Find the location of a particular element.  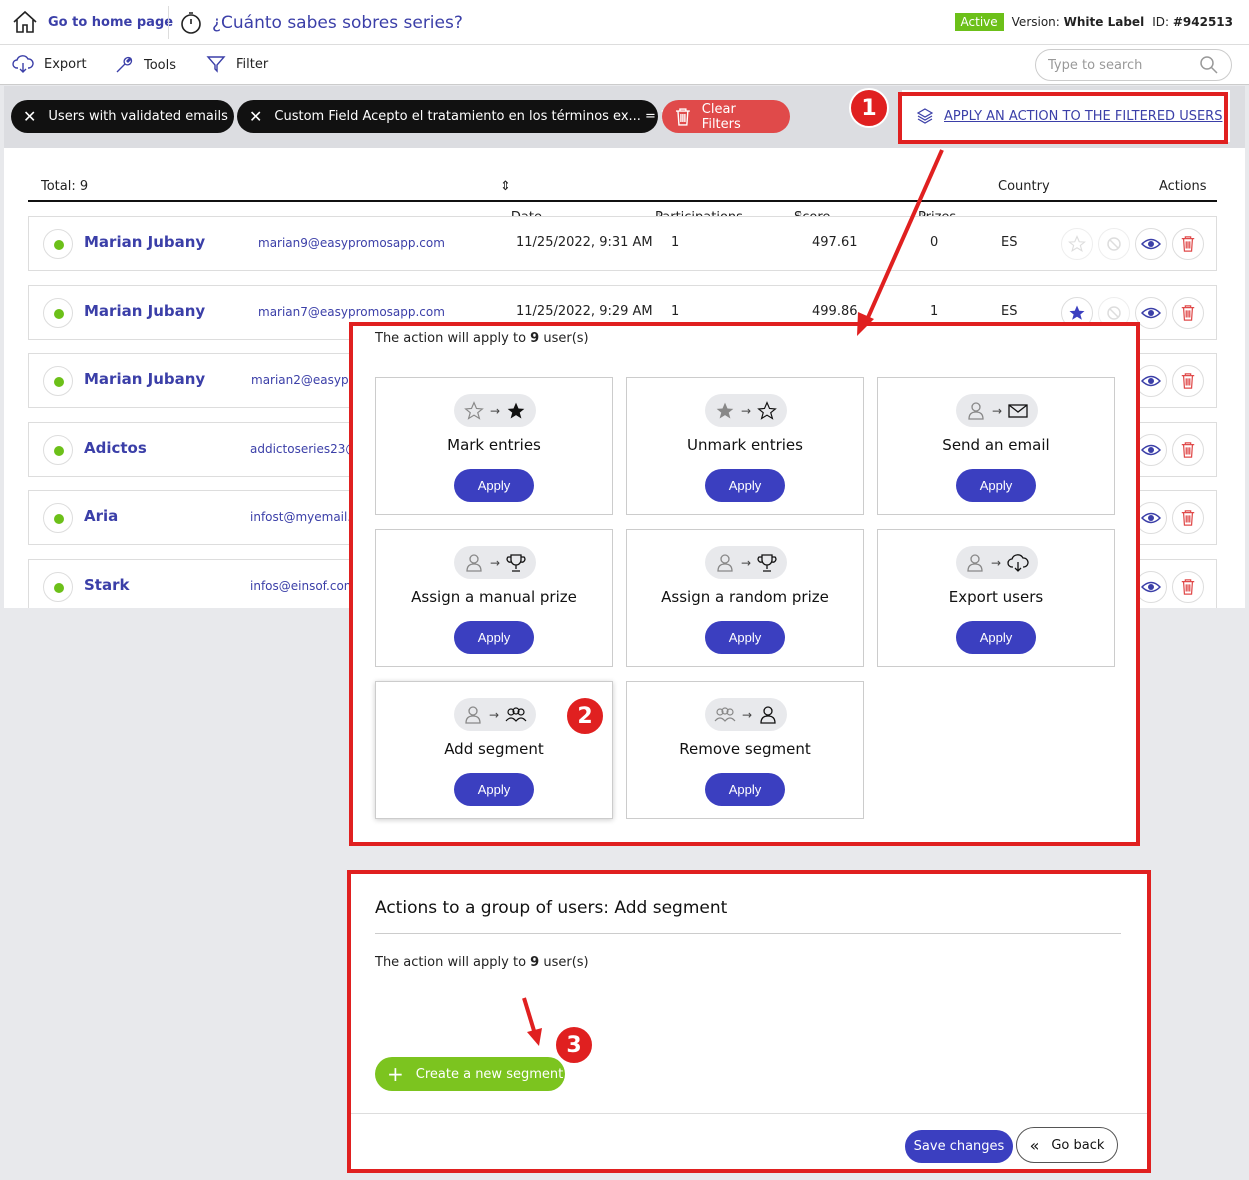

user-name: Aria is located at coordinates (101, 516).